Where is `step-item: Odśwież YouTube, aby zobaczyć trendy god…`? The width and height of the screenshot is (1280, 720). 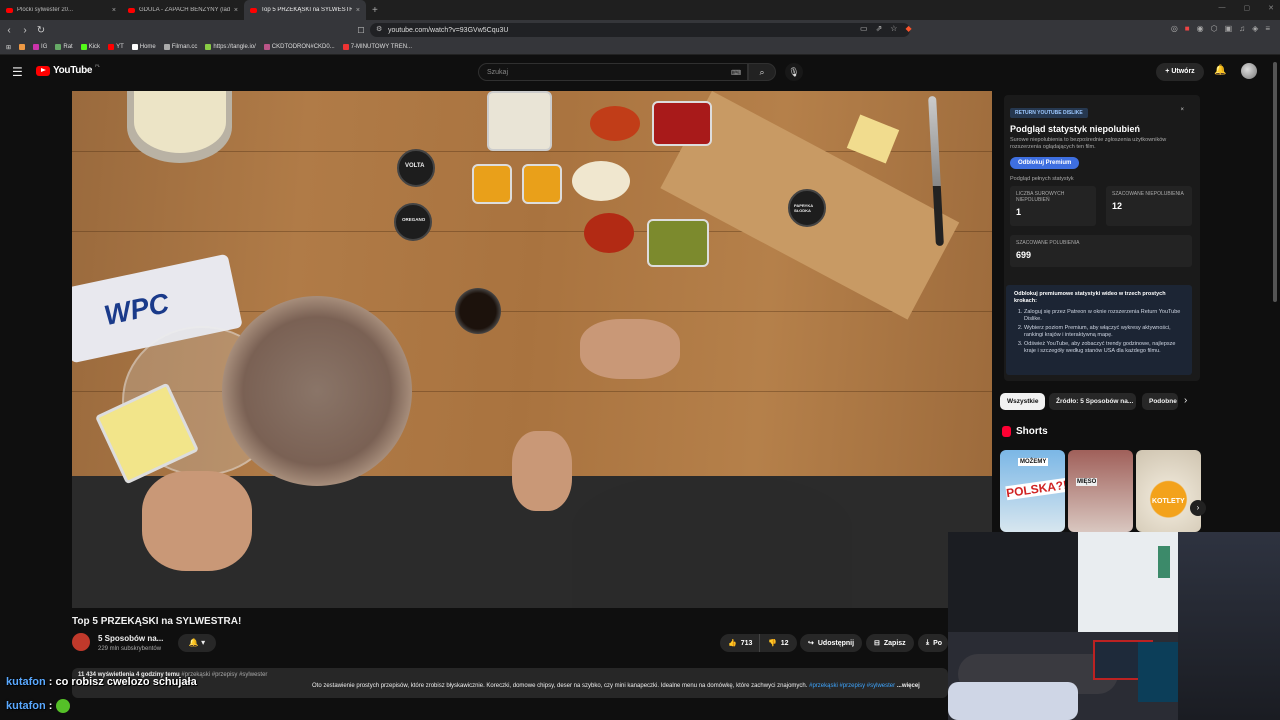
step-item: Odśwież YouTube, aby zobaczyć trendy god… is located at coordinates (1104, 348).